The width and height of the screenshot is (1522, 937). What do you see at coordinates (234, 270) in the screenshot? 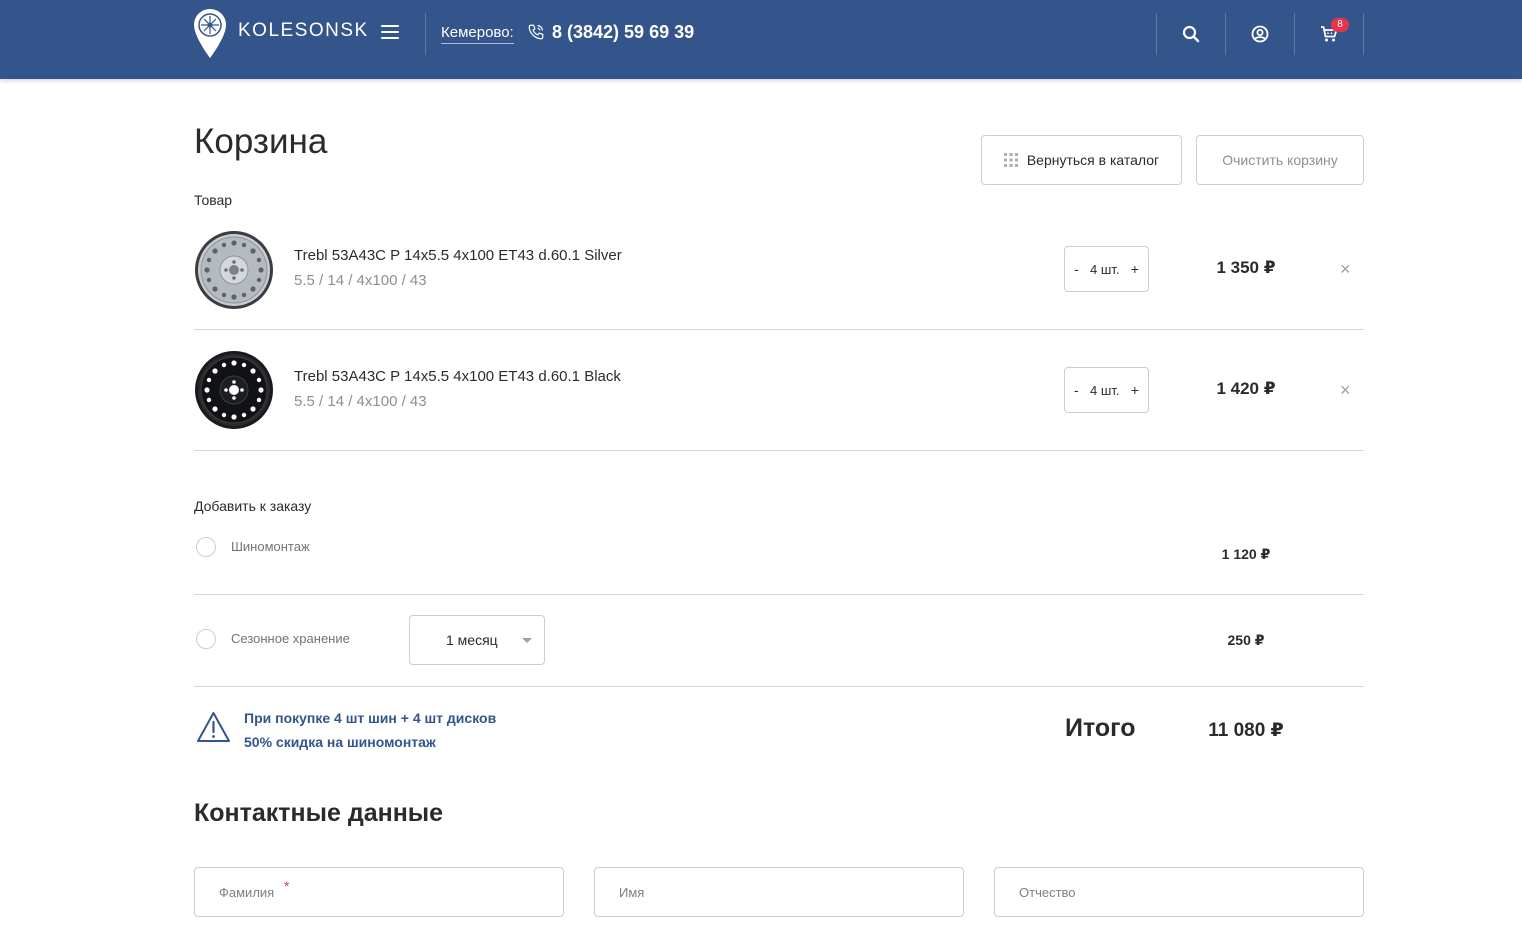
I see `wheel-image-silver` at bounding box center [234, 270].